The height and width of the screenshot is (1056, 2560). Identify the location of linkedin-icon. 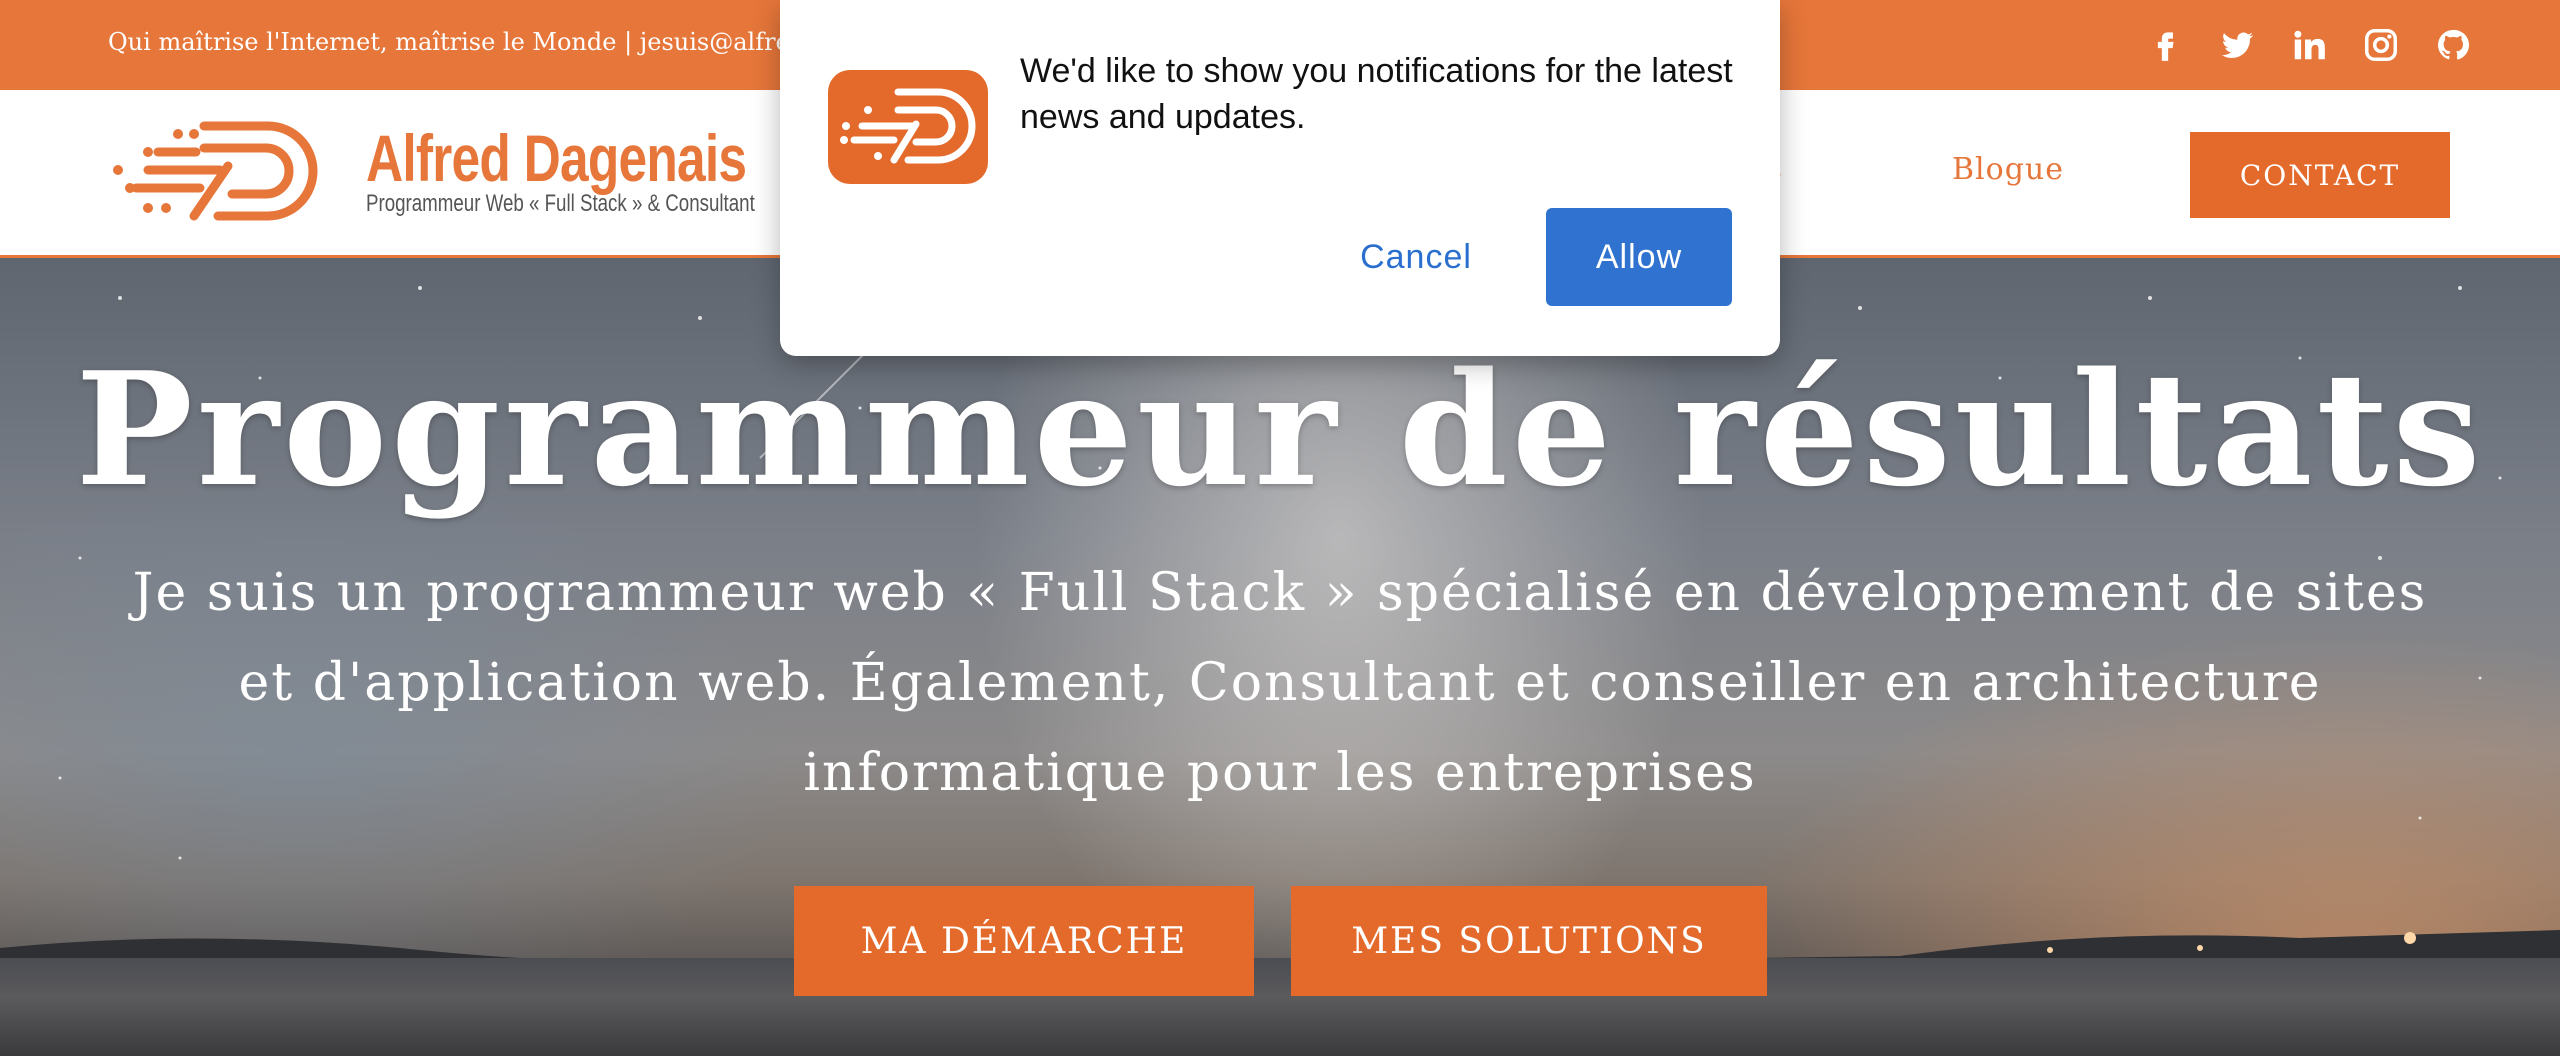
(2309, 45).